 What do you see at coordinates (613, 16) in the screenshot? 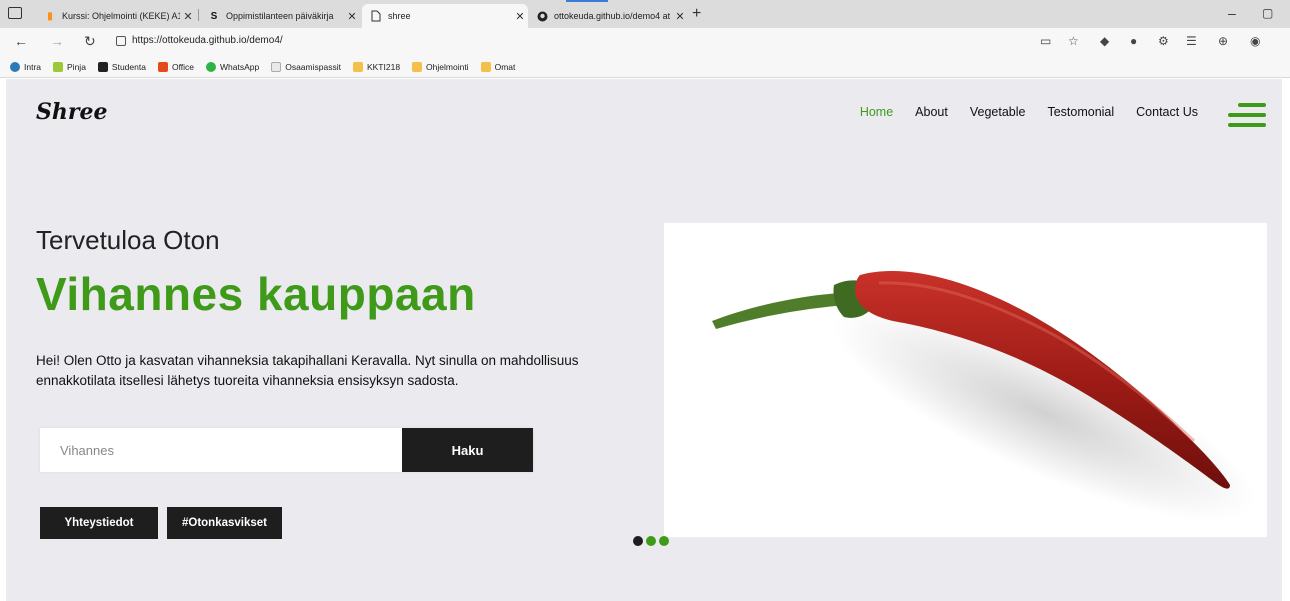
I see `tab-title: ottokeuda.github.io/demo4 at m` at bounding box center [613, 16].